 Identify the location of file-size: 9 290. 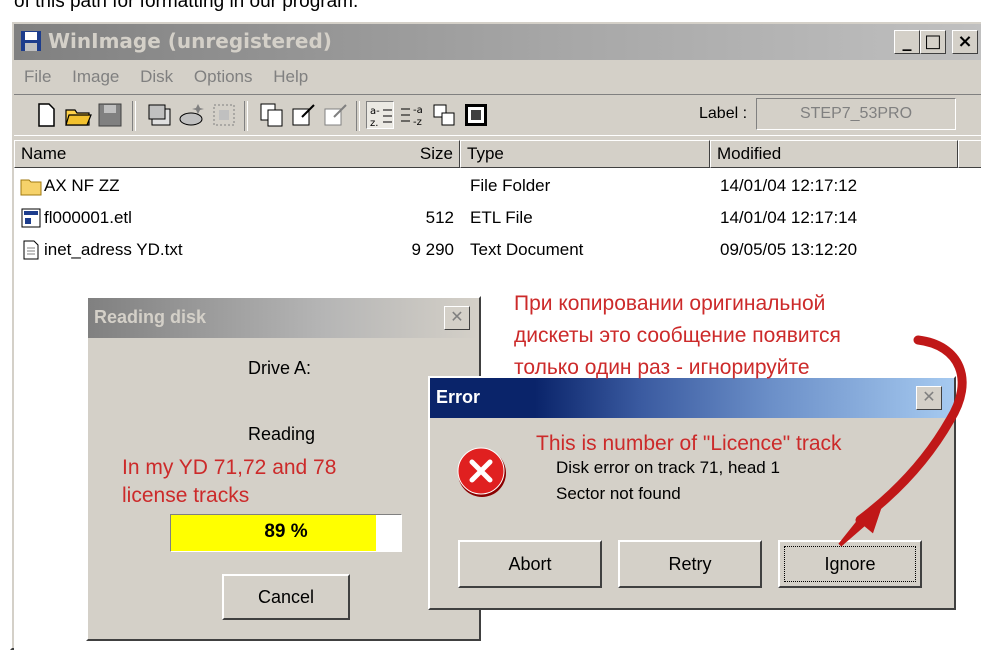
(432, 249).